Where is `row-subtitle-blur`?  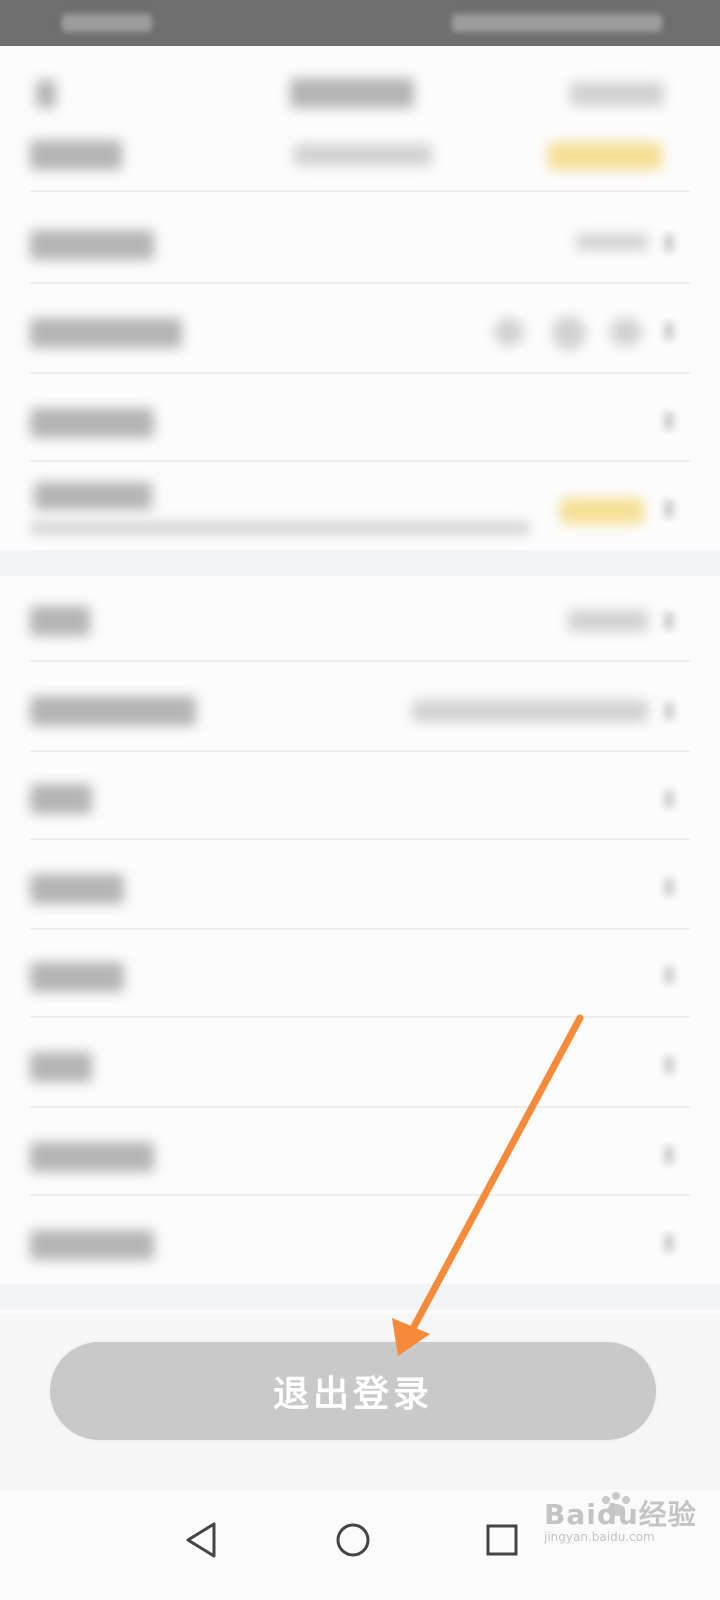 row-subtitle-blur is located at coordinates (280, 528).